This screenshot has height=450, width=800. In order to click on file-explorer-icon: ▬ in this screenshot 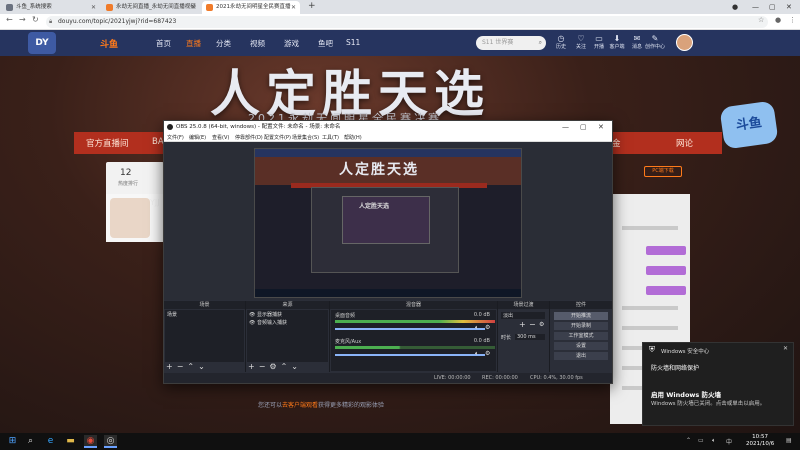, I will do `click(70, 441)`.